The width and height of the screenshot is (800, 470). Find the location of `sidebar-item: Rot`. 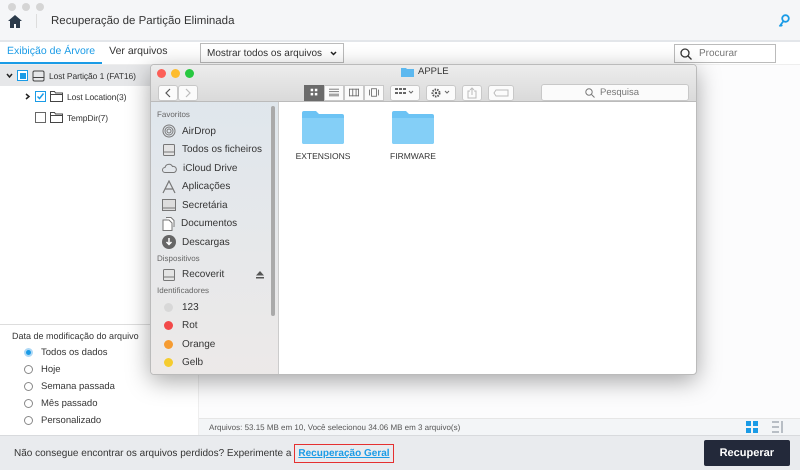

sidebar-item: Rot is located at coordinates (190, 326).